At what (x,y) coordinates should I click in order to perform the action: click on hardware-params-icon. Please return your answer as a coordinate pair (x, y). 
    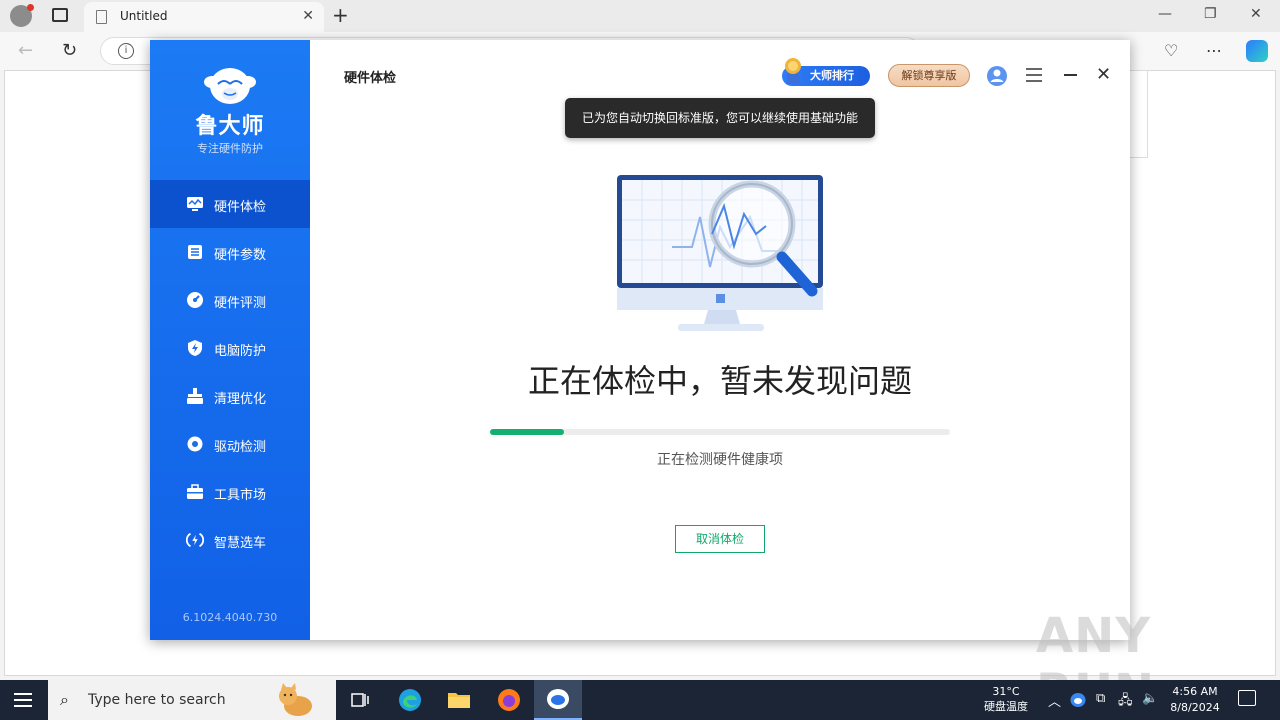
    Looking at the image, I should click on (195, 252).